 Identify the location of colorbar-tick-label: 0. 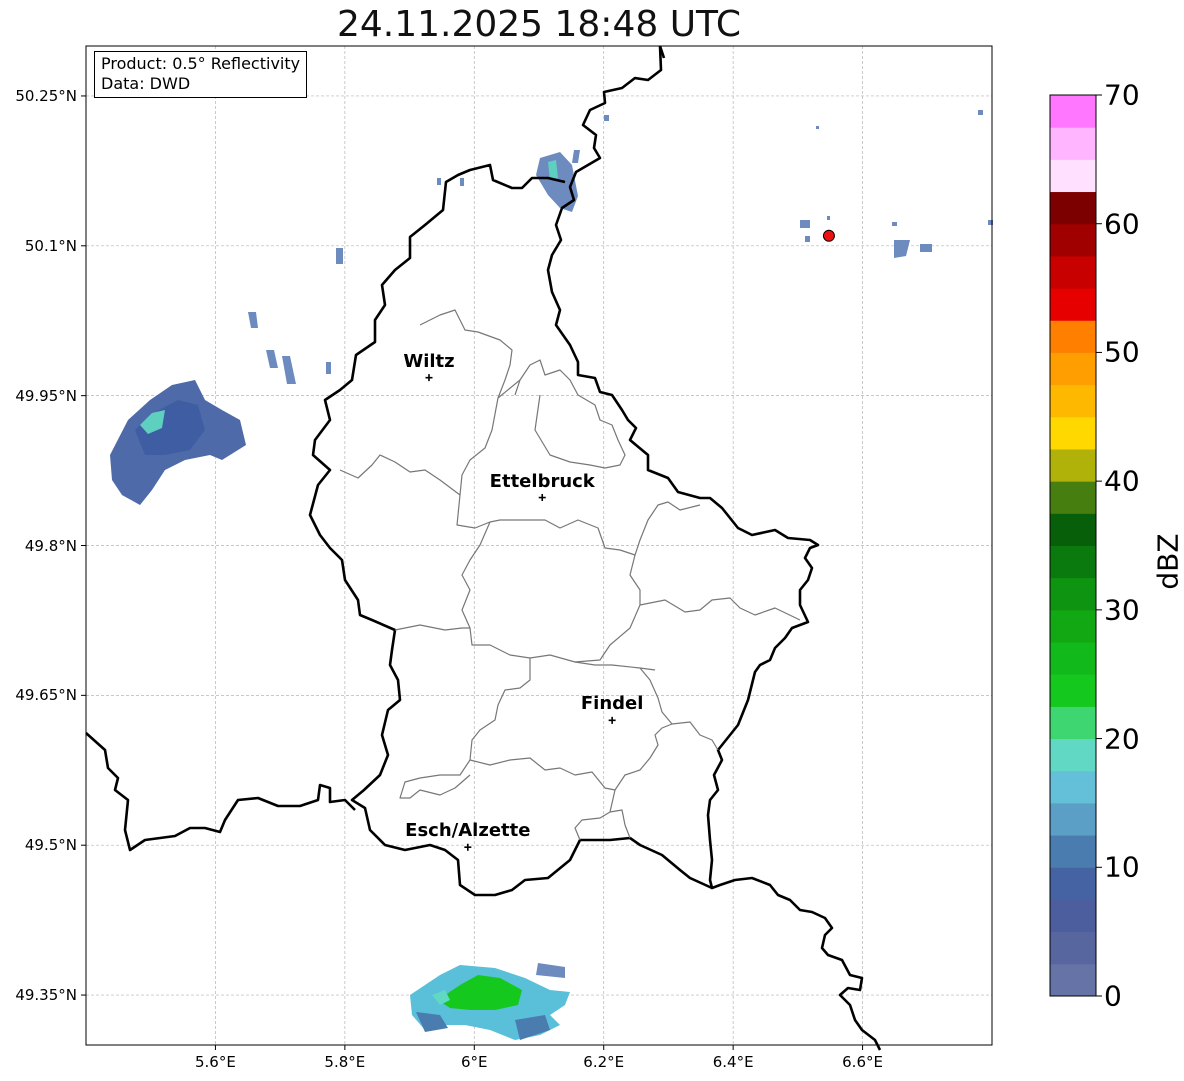
(1113, 996).